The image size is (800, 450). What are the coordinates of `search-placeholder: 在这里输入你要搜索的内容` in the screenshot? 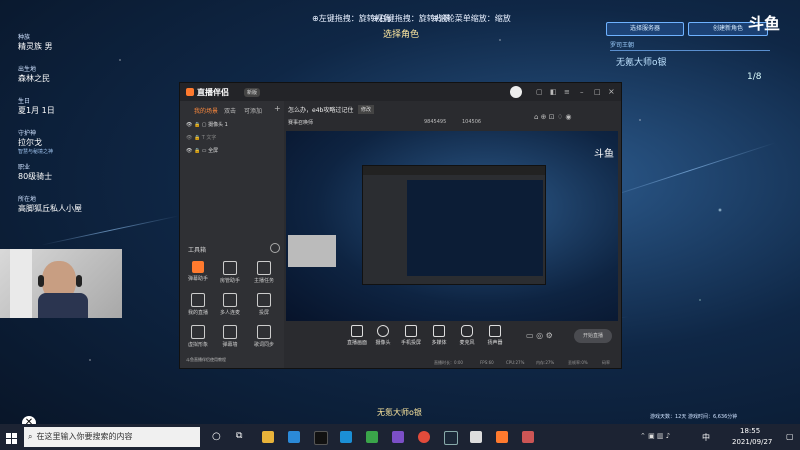 It's located at (84, 436).